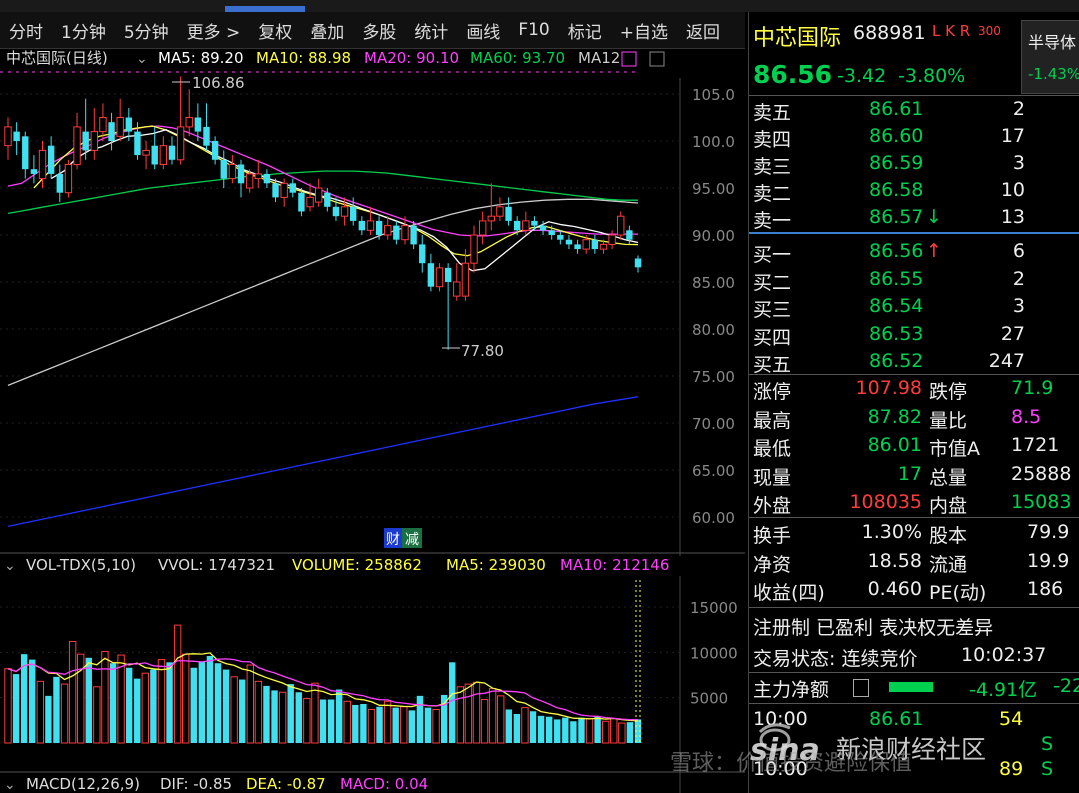 The width and height of the screenshot is (1079, 793). I want to click on toolbar-item-1min: 1分钟, so click(83, 30).